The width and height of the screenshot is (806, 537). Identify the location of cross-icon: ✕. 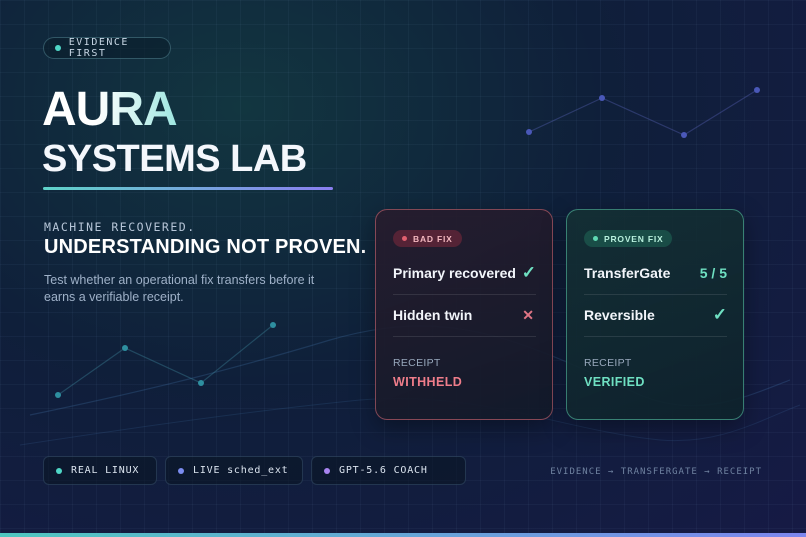
(528, 314).